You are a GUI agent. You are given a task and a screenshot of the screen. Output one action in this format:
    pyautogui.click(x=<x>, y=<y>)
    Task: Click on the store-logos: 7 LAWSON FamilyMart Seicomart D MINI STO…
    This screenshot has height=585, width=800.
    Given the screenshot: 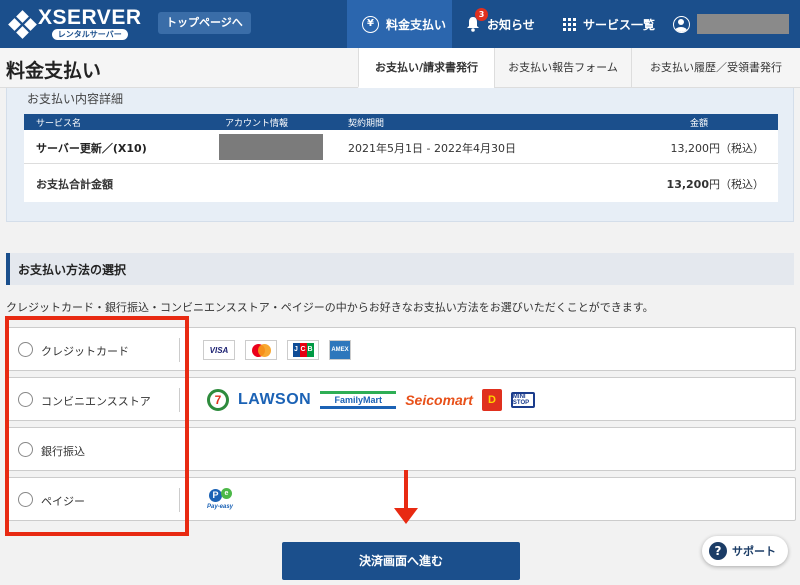 What is the action you would take?
    pyautogui.click(x=375, y=400)
    